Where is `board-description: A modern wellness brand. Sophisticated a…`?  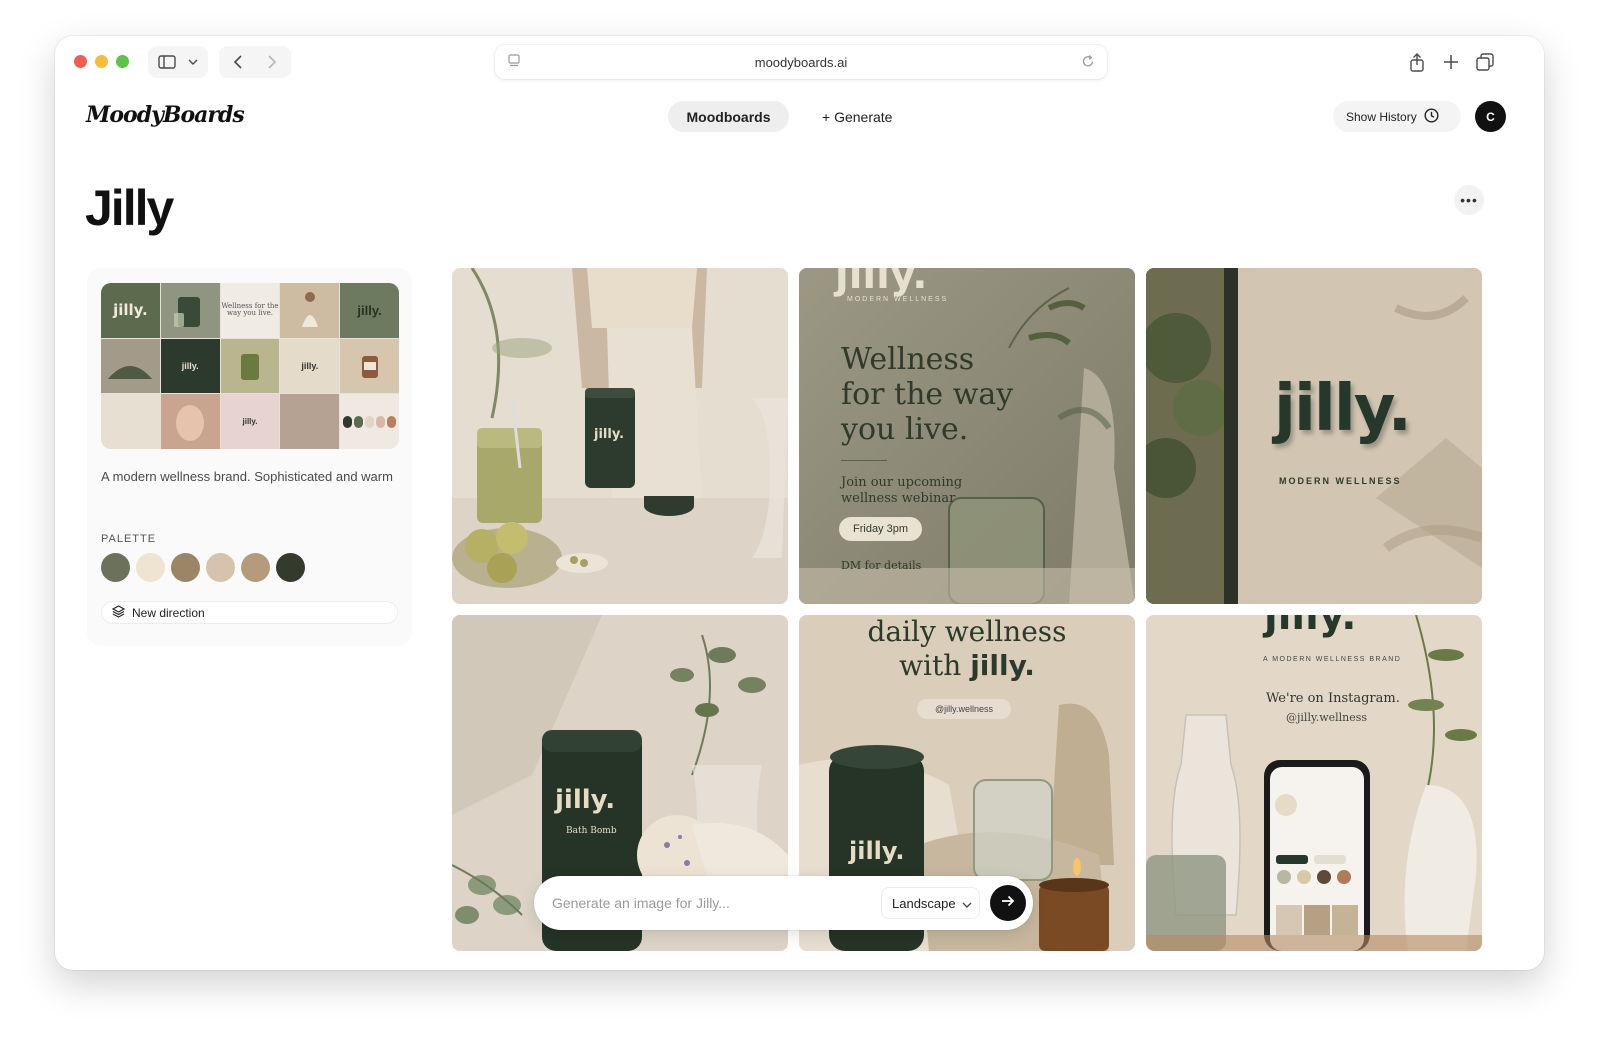 board-description: A modern wellness brand. Sophisticated a… is located at coordinates (247, 476).